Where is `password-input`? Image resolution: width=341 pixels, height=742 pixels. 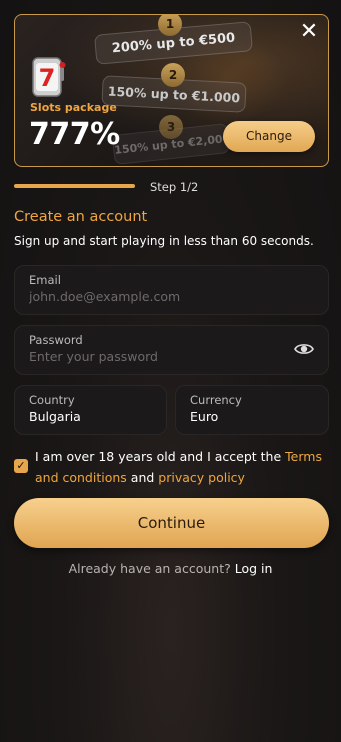
password-input is located at coordinates (144, 356).